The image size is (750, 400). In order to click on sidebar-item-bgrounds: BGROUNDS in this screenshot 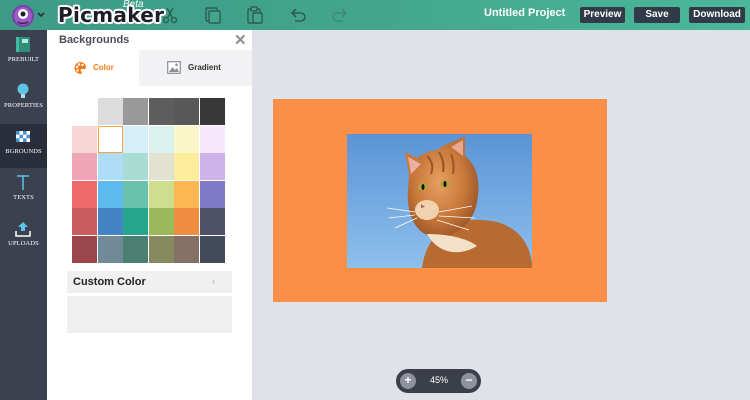, I will do `click(23, 146)`.